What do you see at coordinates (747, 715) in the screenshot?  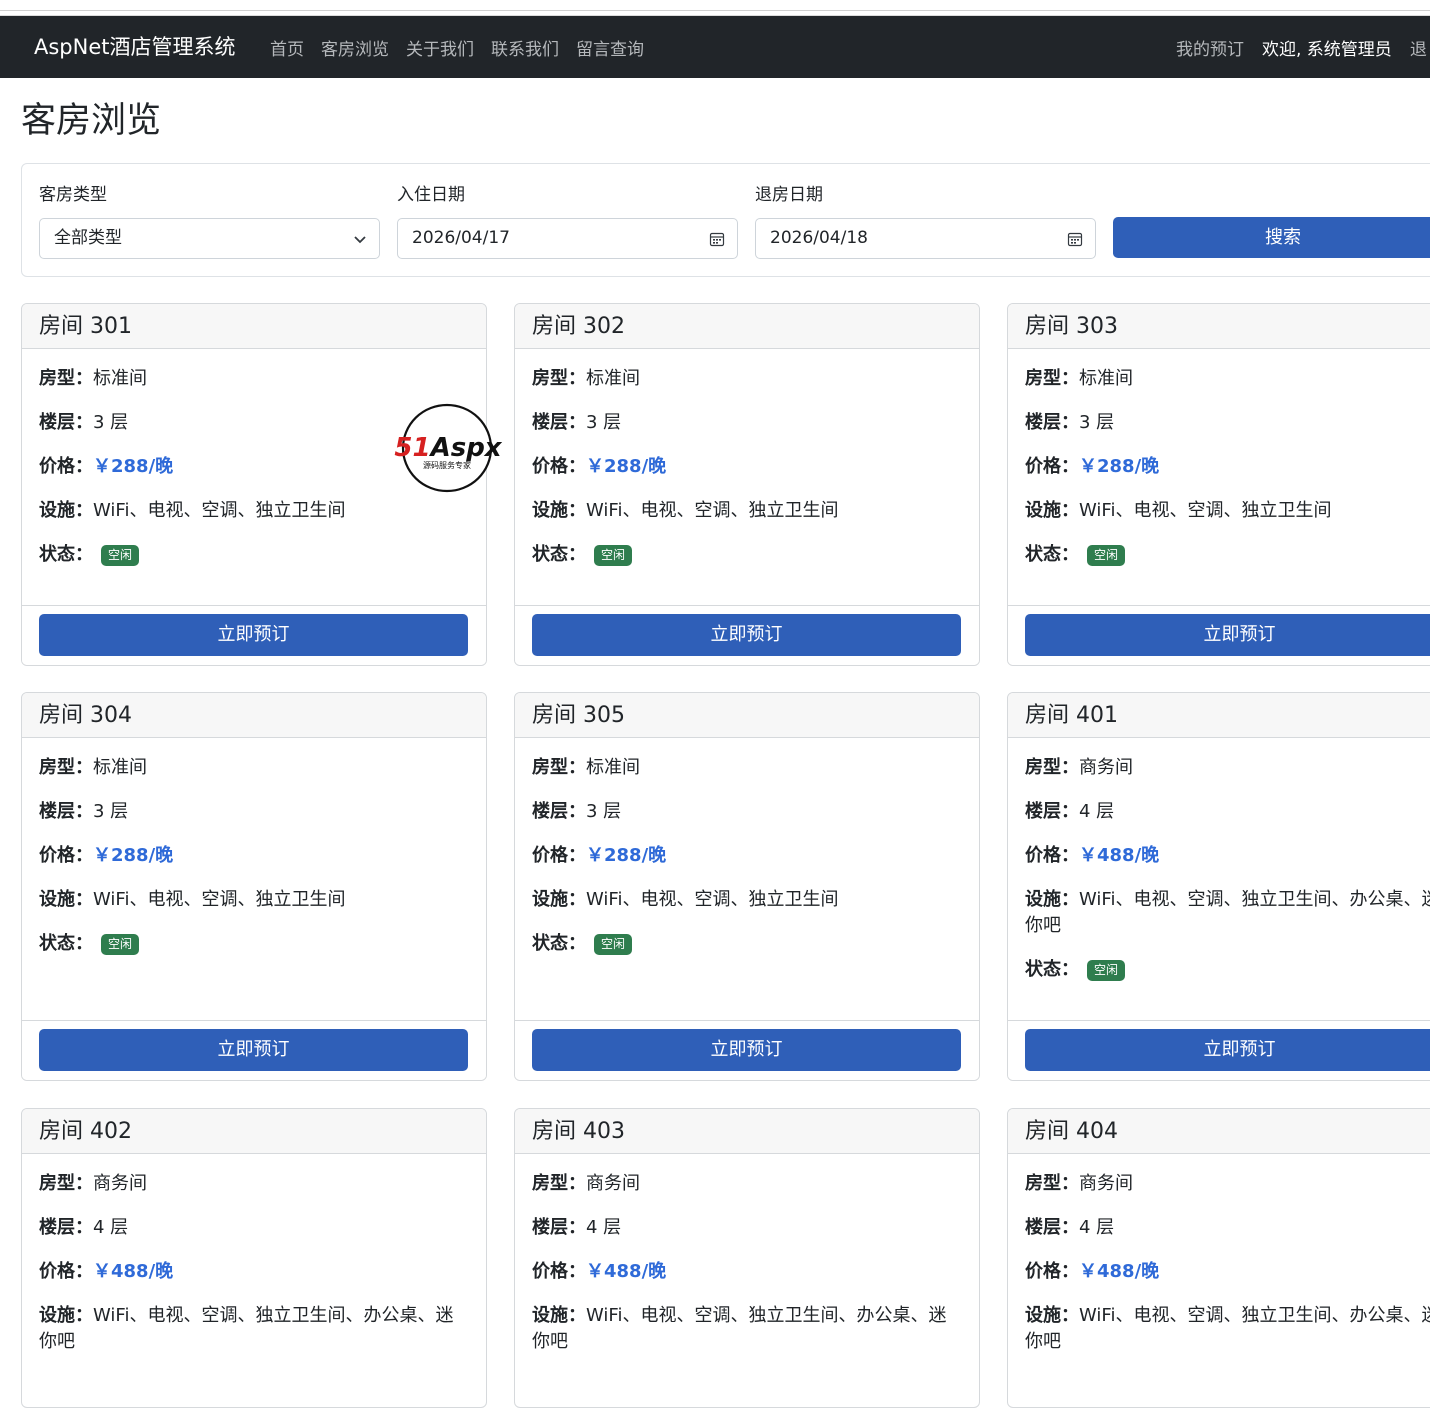 I see `room-title: 房间 305` at bounding box center [747, 715].